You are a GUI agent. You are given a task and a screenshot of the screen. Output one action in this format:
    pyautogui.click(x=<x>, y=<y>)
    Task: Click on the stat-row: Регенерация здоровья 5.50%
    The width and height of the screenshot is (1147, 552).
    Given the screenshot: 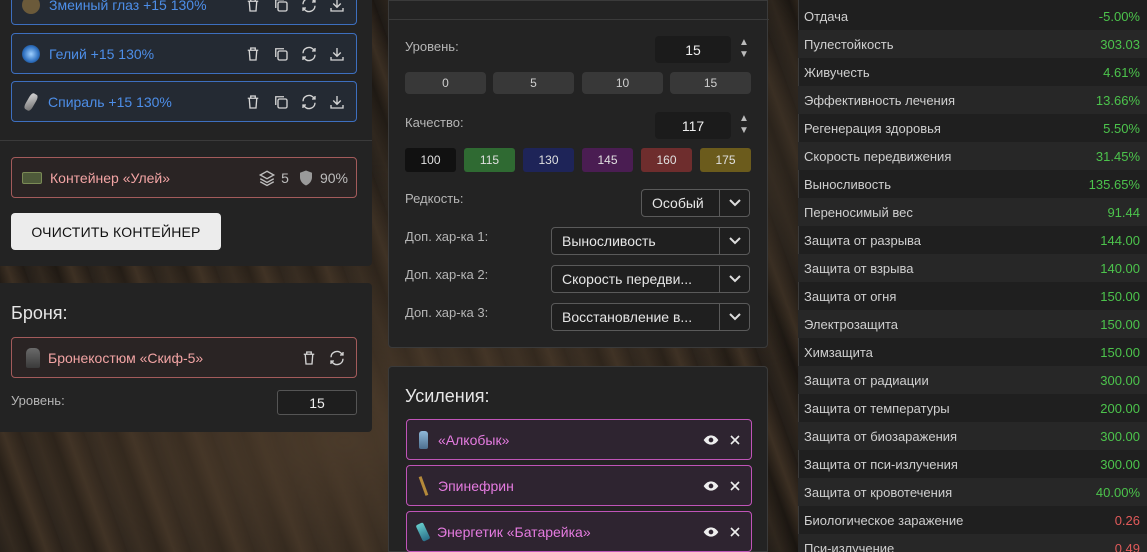 What is the action you would take?
    pyautogui.click(x=972, y=128)
    